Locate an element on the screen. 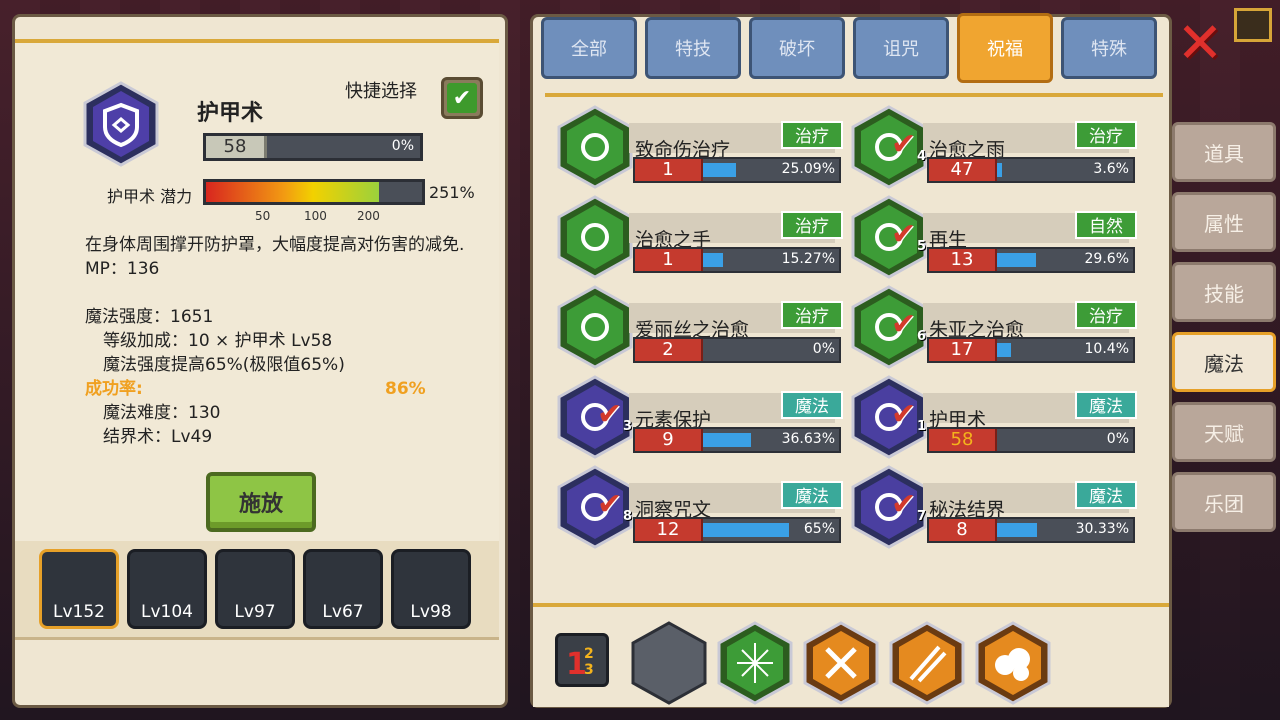 The height and width of the screenshot is (720, 1280). side-nav-skills: 技能 is located at coordinates (1224, 292).